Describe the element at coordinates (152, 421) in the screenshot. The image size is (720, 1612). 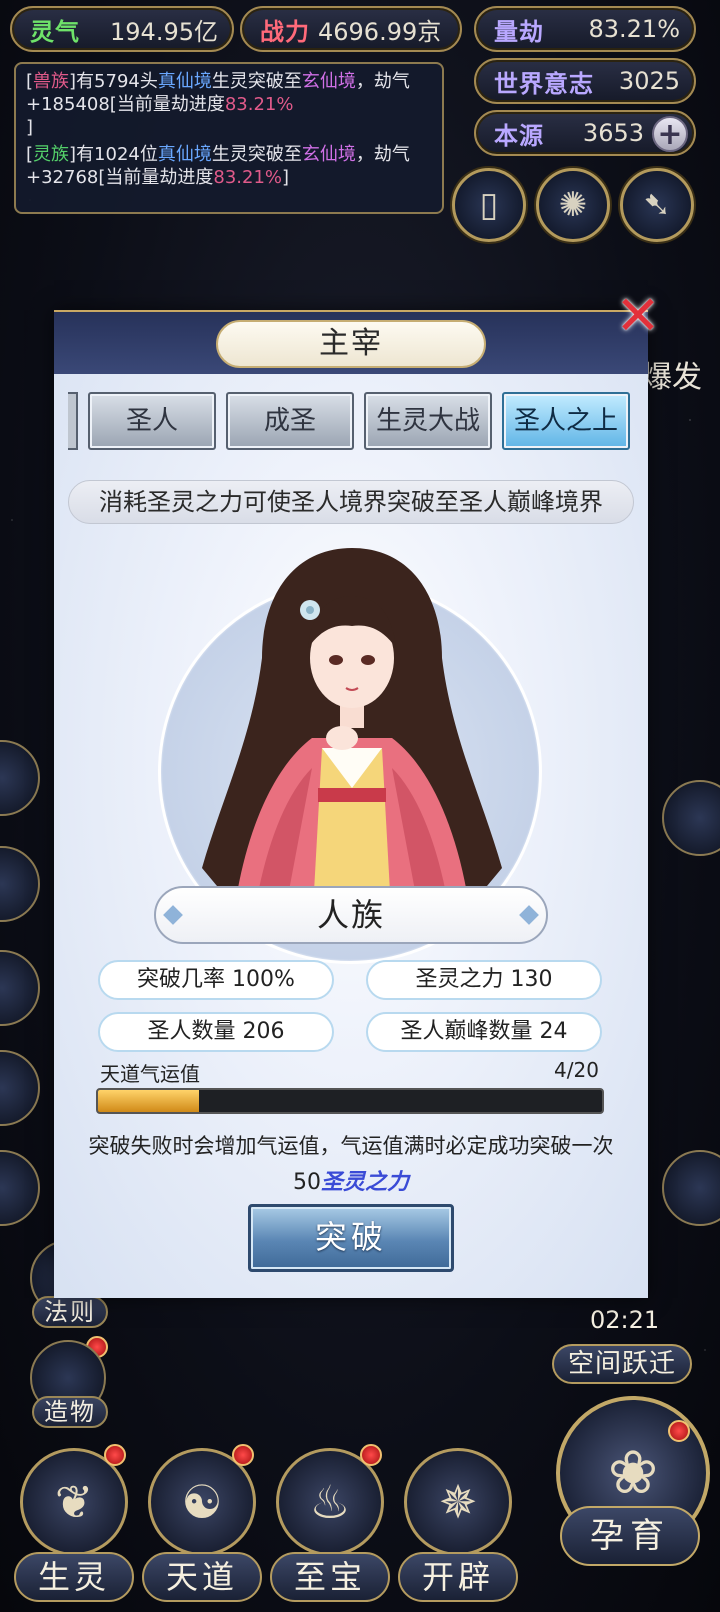
I see `tab-sheng-ren: 圣人` at that location.